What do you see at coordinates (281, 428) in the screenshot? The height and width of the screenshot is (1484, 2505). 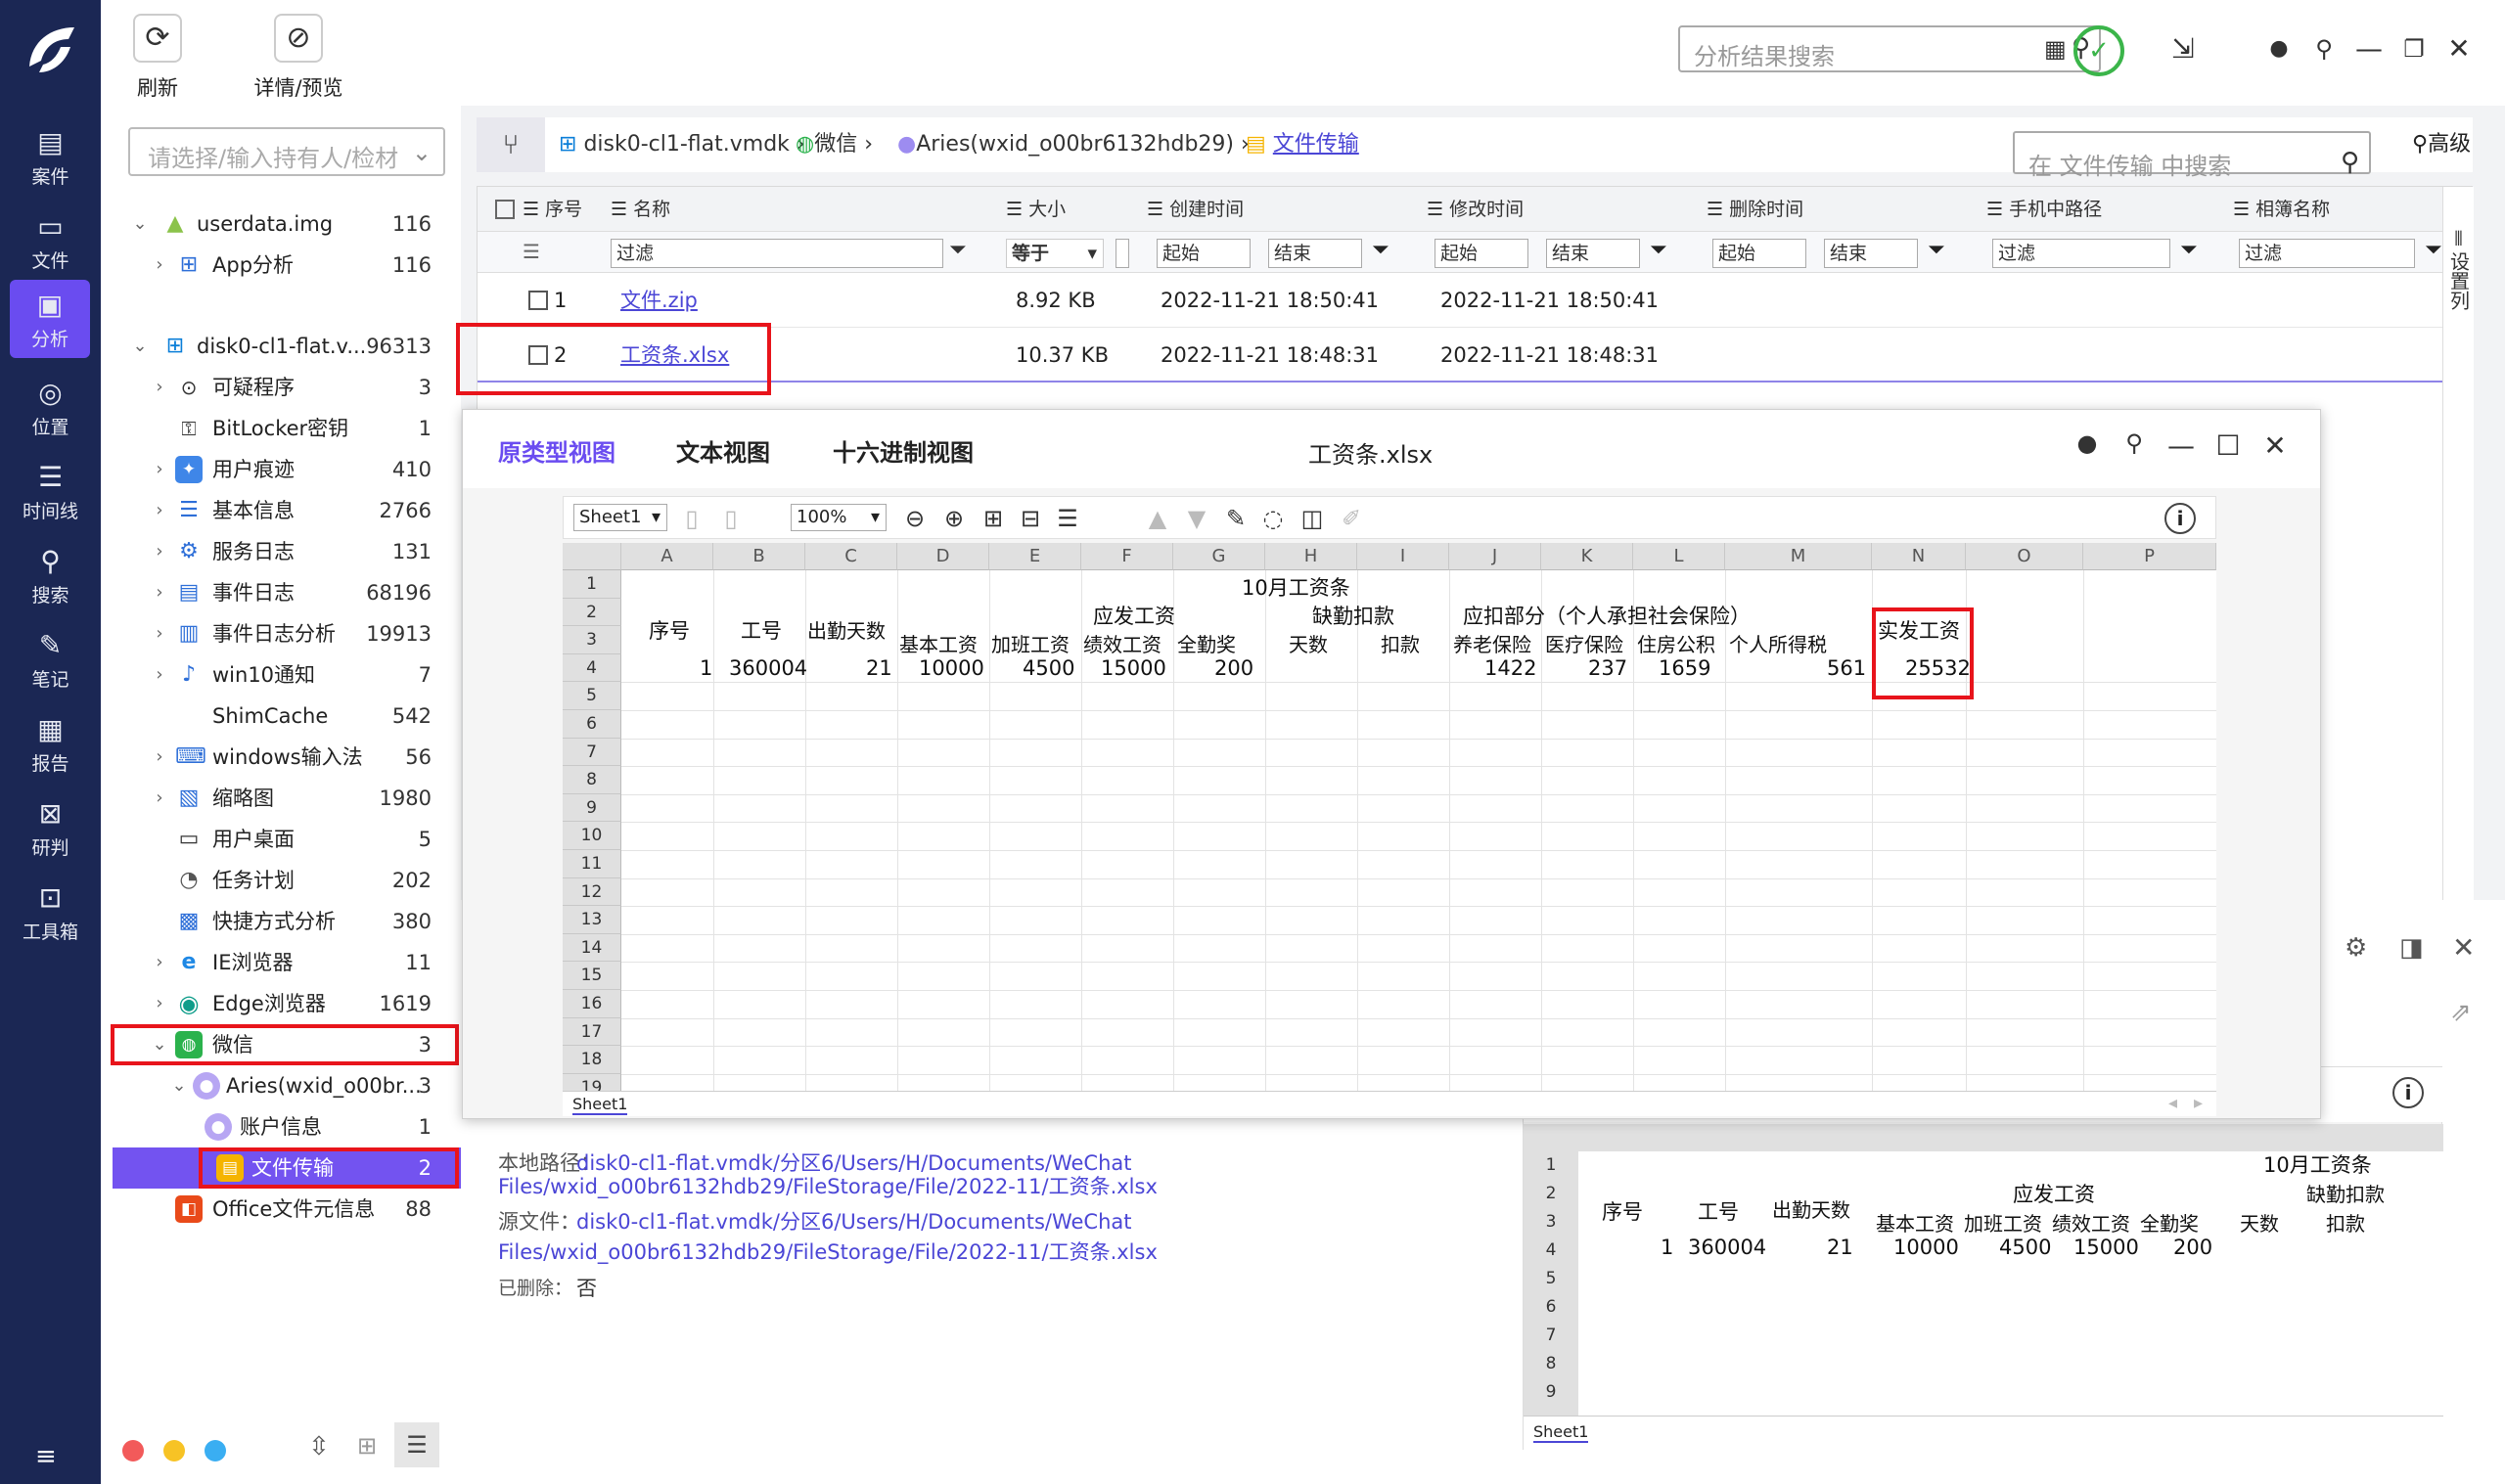 I see `tree-item-bitlocker: ⚿ BitLocker密钥 1` at bounding box center [281, 428].